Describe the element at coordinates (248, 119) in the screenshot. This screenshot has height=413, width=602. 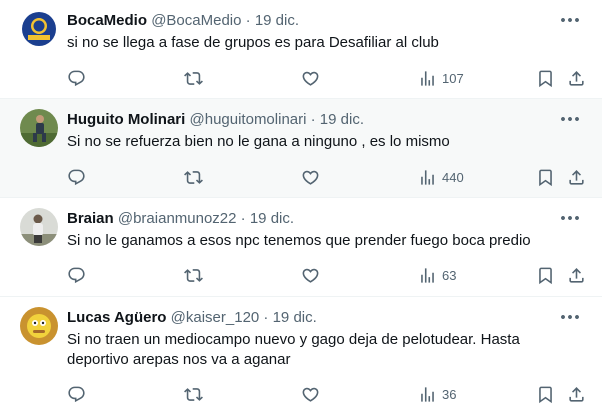
I see `user-handle: @huguitomolinari` at that location.